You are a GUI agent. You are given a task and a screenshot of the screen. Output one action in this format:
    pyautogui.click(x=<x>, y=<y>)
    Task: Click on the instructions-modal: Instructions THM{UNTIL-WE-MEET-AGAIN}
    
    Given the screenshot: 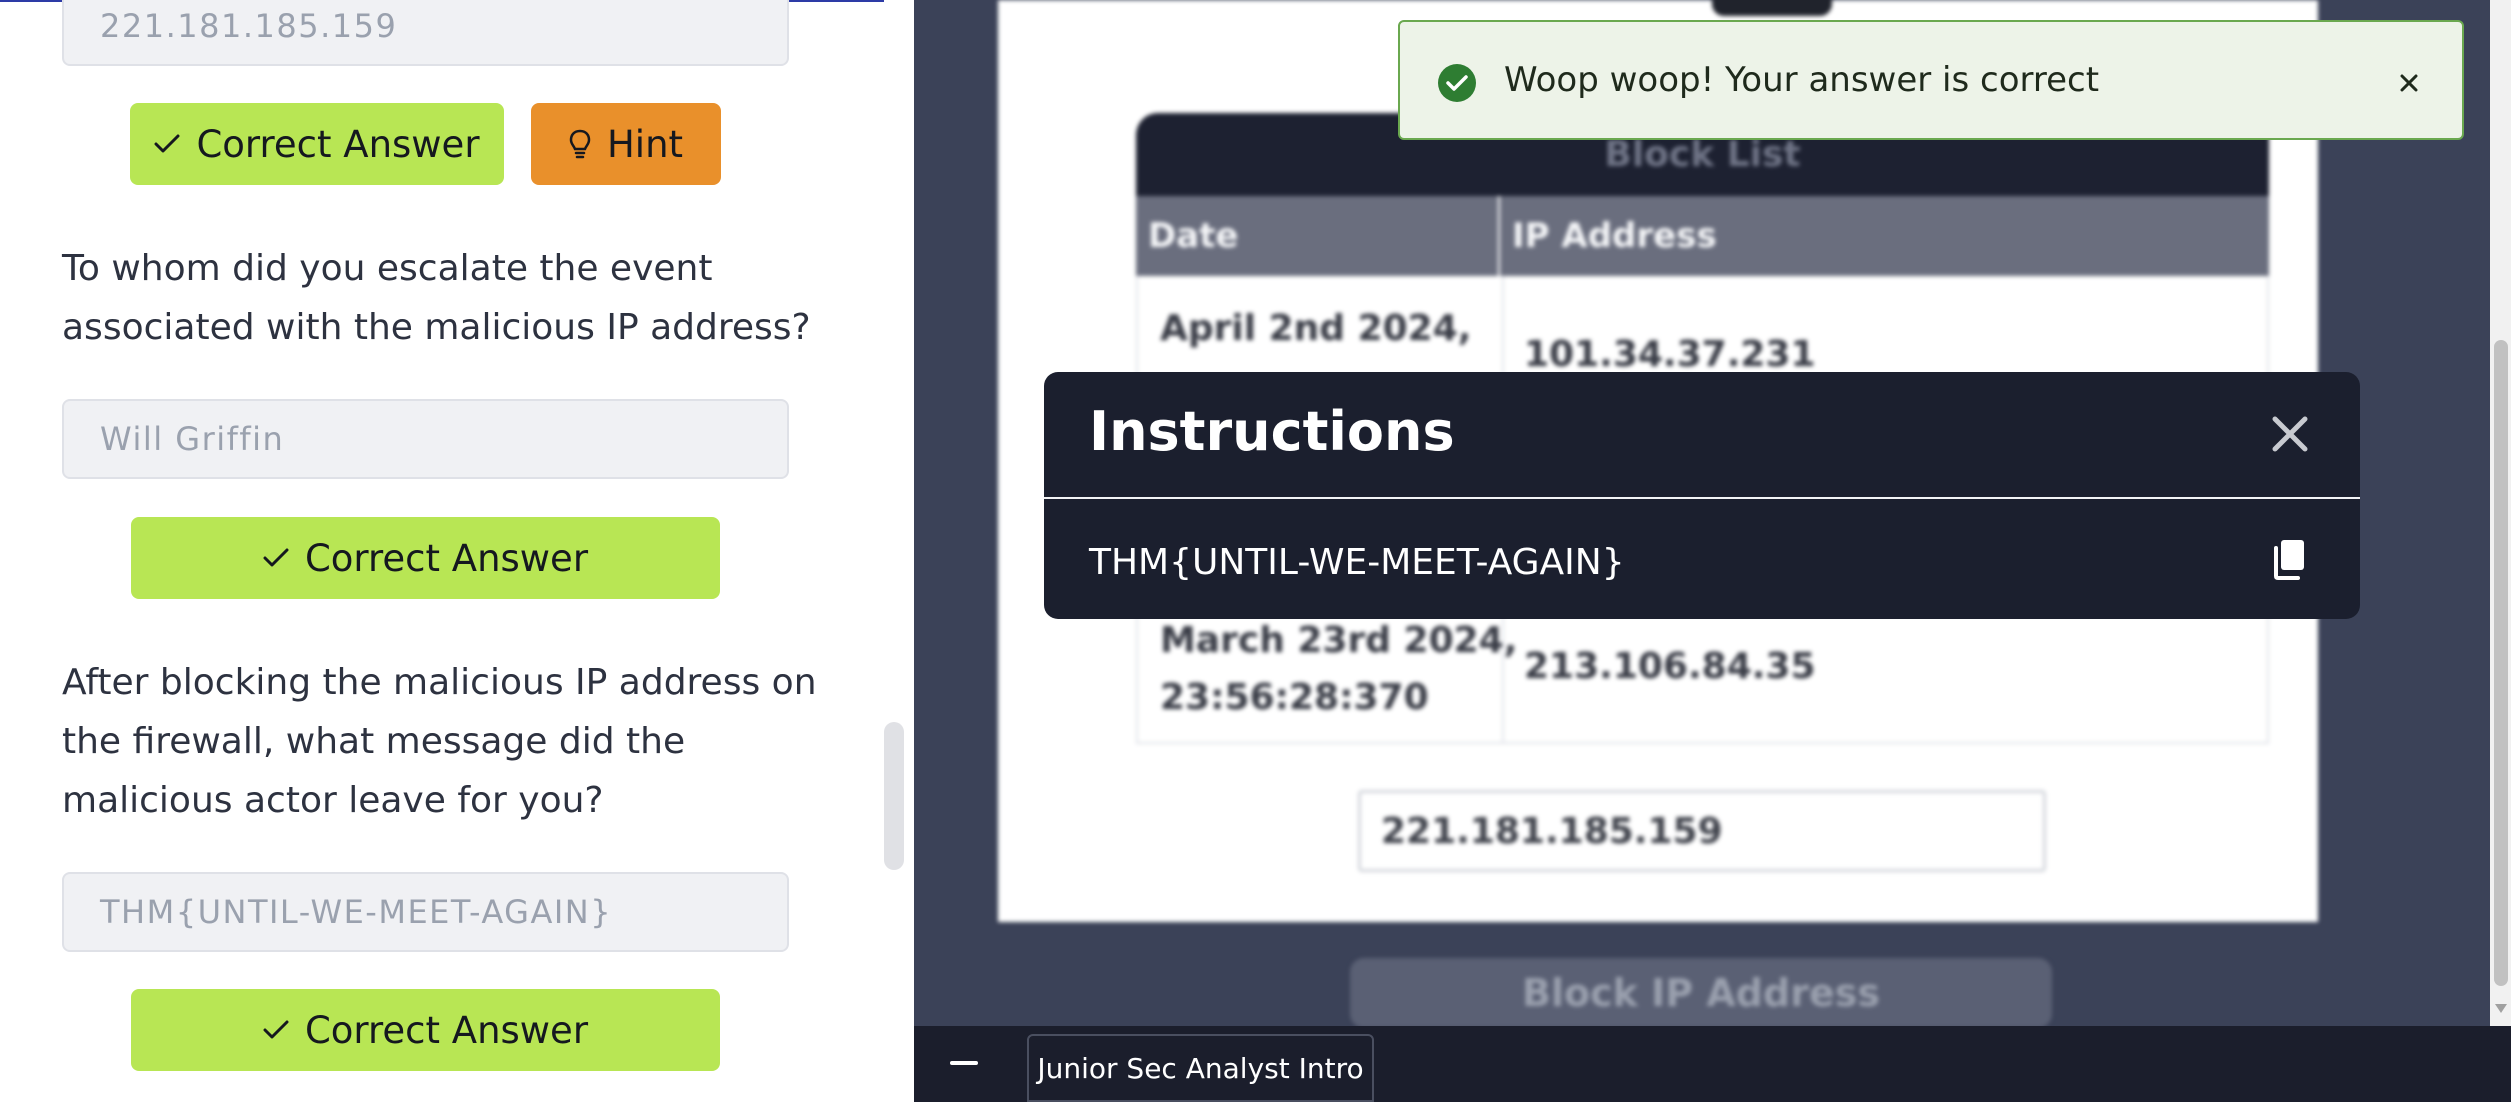 What is the action you would take?
    pyautogui.click(x=1702, y=495)
    